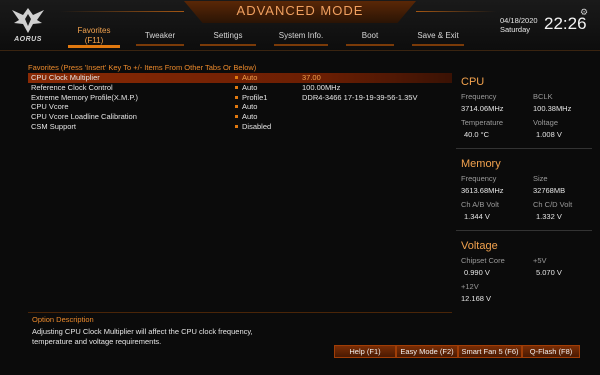  What do you see at coordinates (551, 351) in the screenshot?
I see `qflash-button: Q-Flash (F8)` at bounding box center [551, 351].